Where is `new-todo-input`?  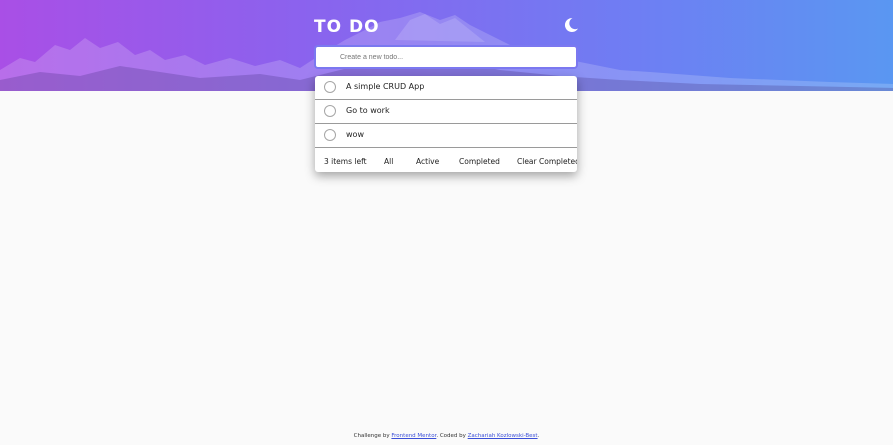 new-todo-input is located at coordinates (446, 57).